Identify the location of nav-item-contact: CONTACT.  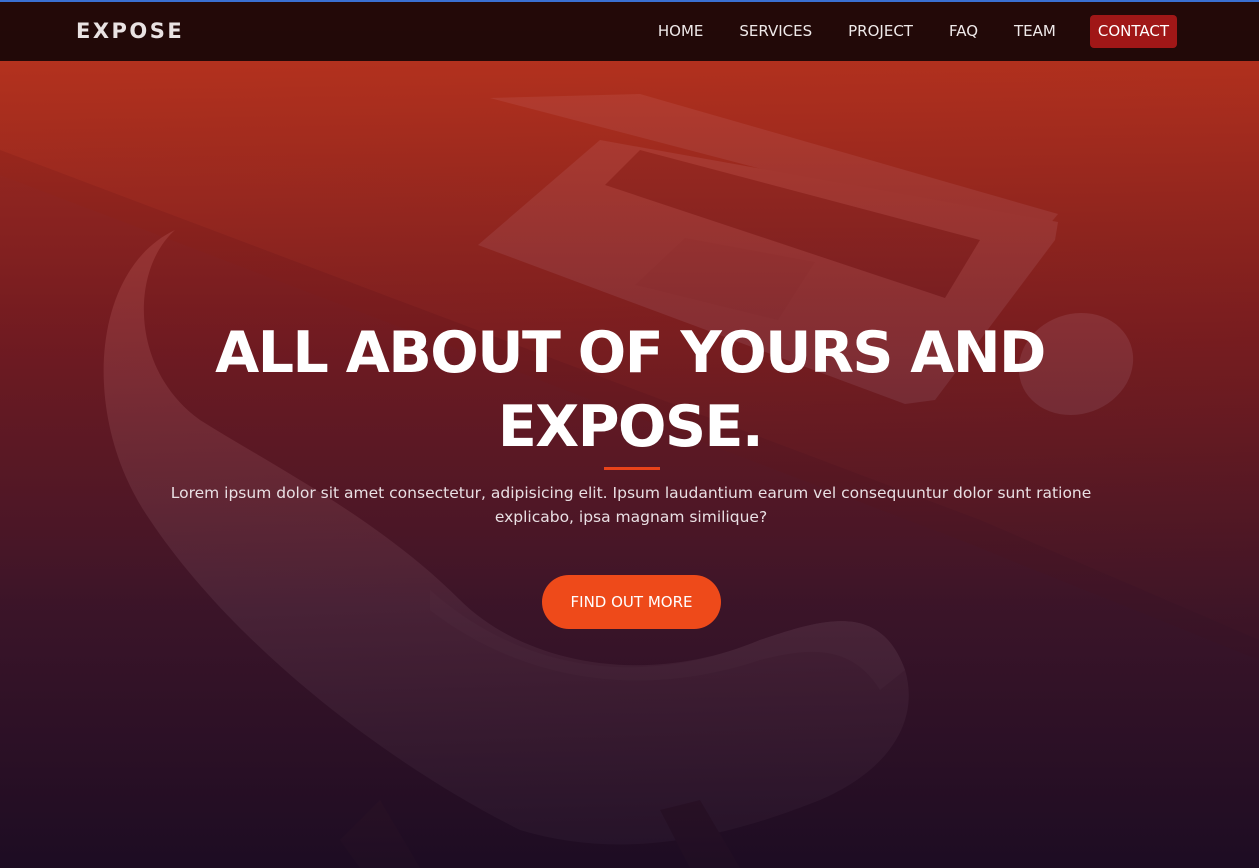
(1133, 31).